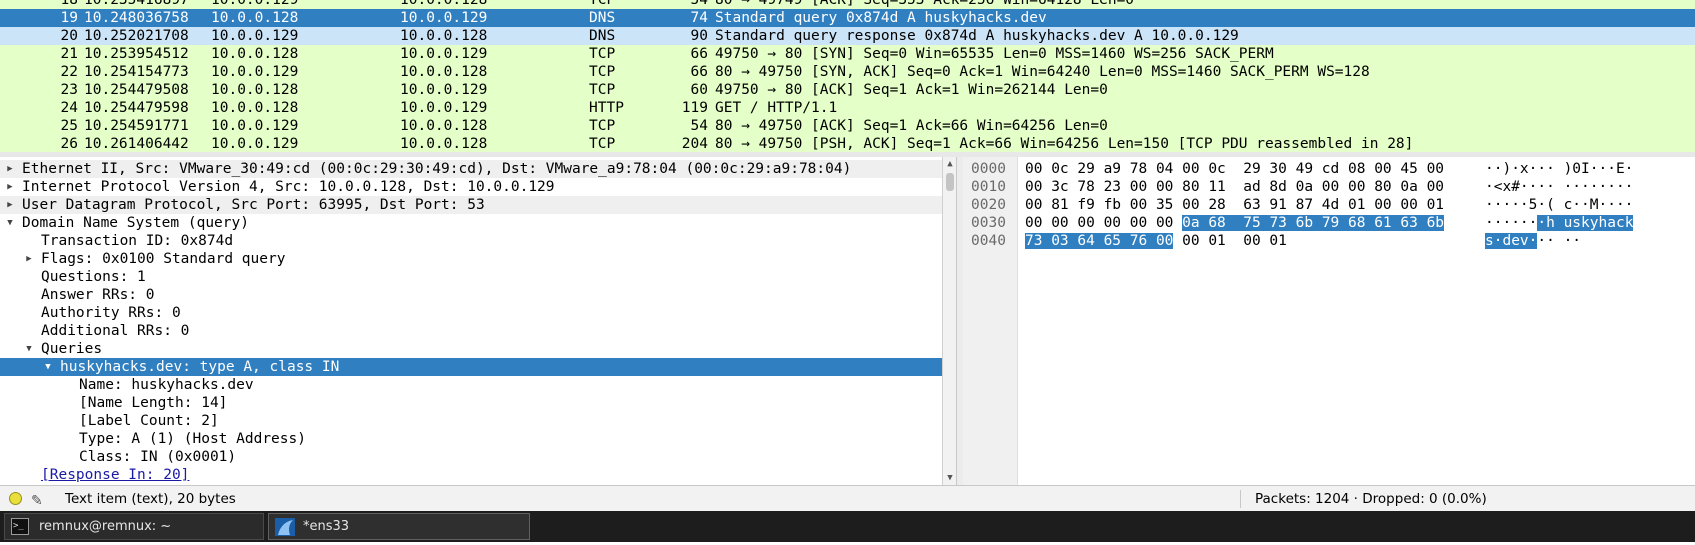  I want to click on hex-segment-highlighted: 73 03 64 65 76 00, so click(1099, 241).